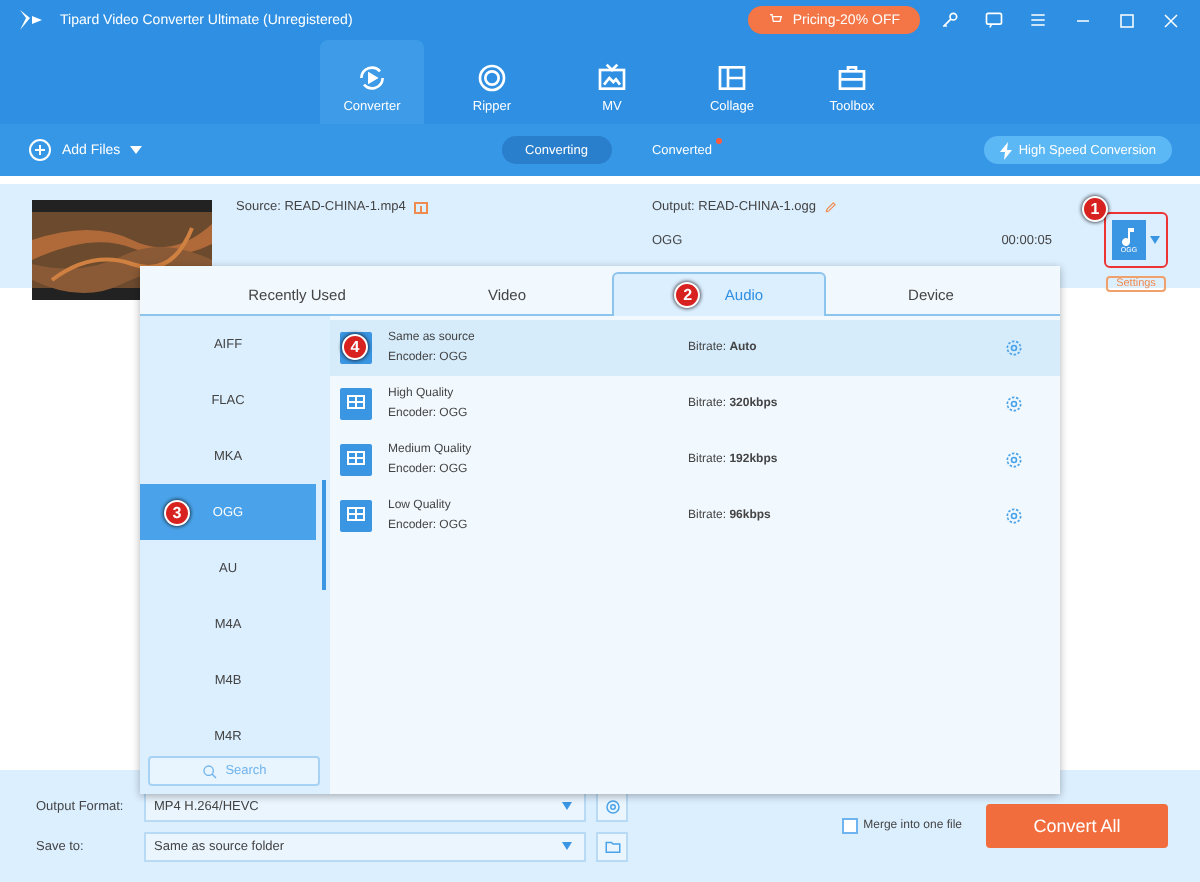  I want to click on tv-icon, so click(612, 78).